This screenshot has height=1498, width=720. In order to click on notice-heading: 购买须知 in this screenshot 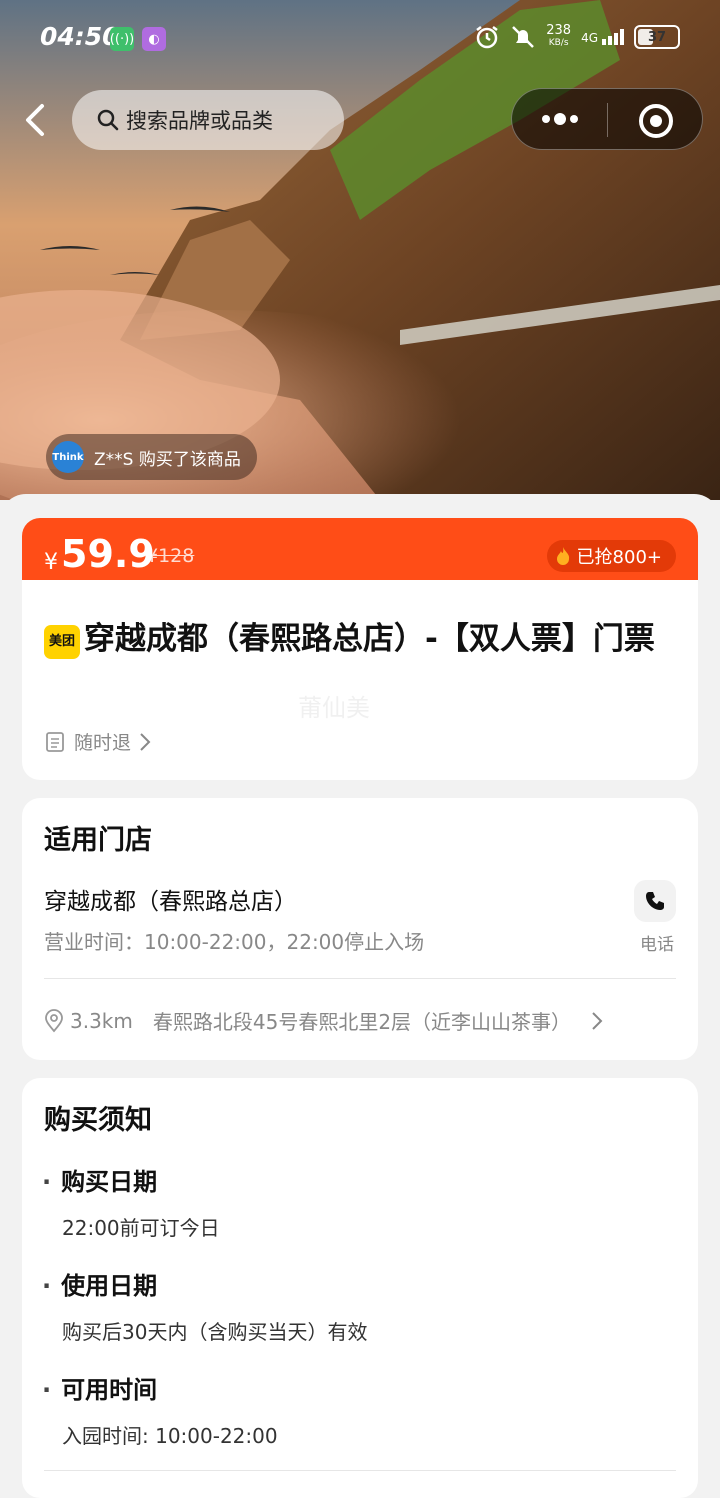, I will do `click(98, 1120)`.